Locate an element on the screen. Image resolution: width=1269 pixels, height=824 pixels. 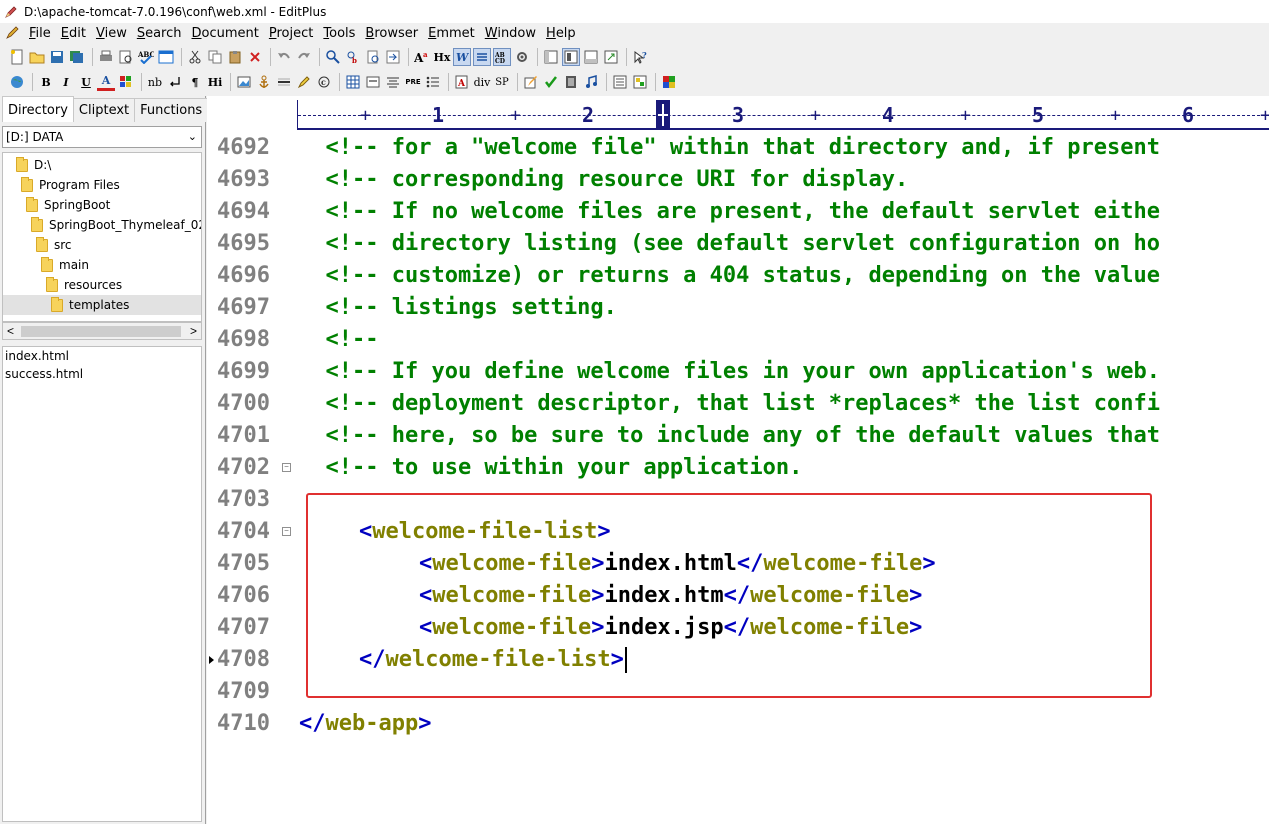
line-number: 4704 is located at coordinates (243, 531).